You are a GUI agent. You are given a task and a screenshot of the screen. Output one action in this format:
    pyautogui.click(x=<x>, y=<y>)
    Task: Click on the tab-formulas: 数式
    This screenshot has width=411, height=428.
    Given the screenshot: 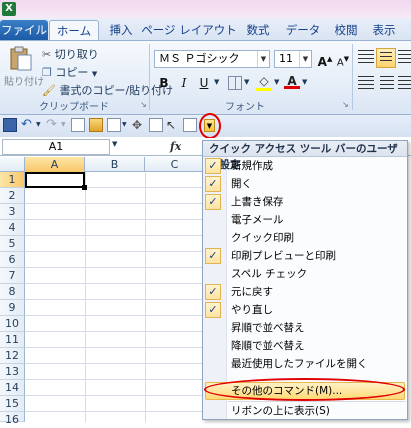 What is the action you would take?
    pyautogui.click(x=258, y=30)
    